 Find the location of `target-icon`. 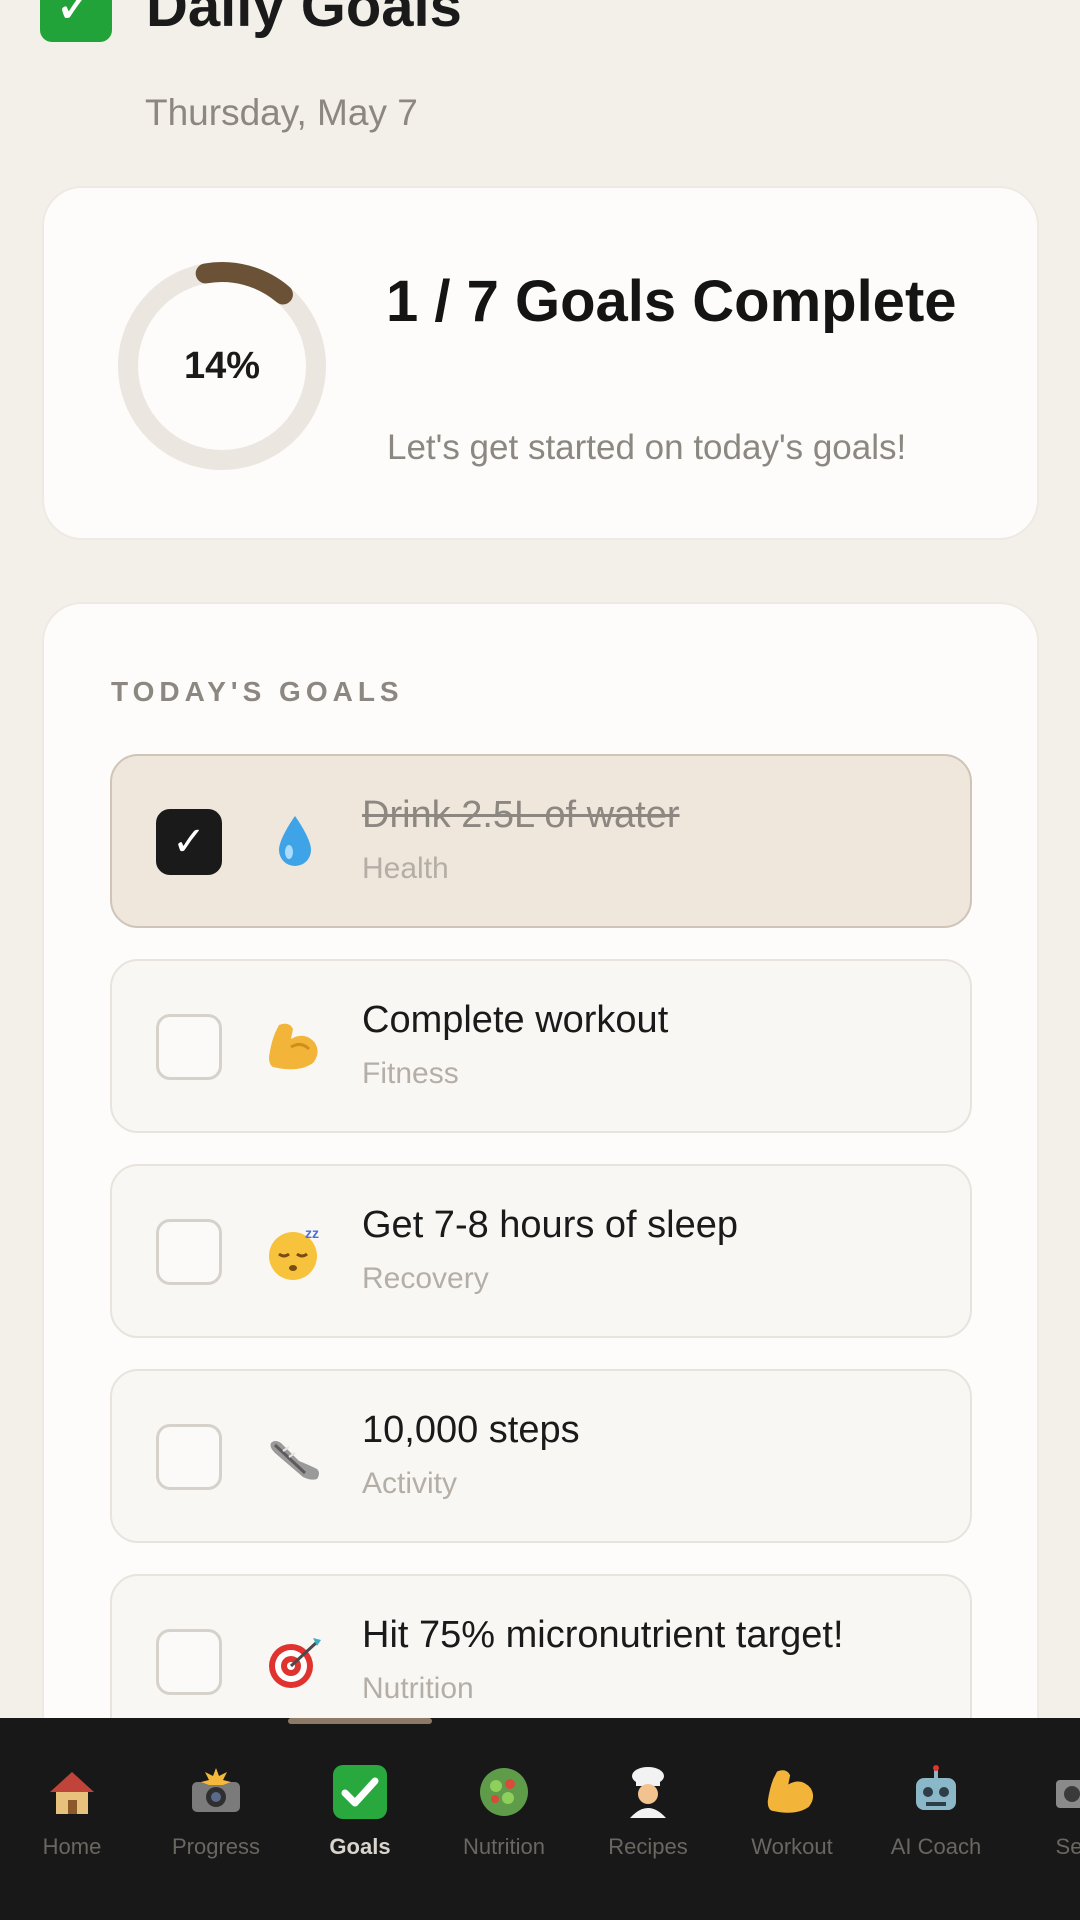

target-icon is located at coordinates (295, 1662).